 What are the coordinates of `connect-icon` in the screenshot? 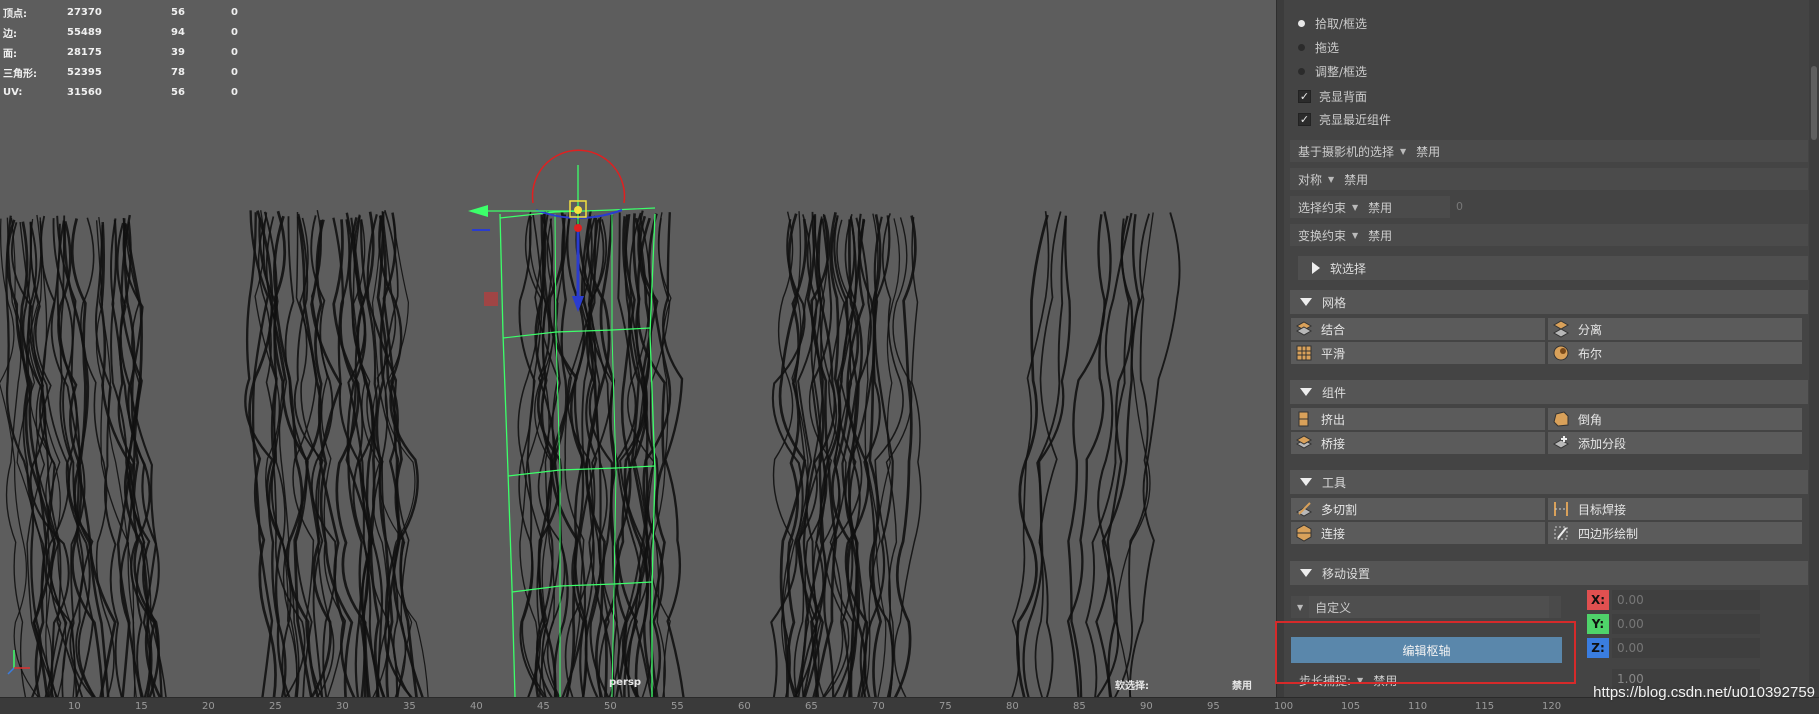 It's located at (1304, 533).